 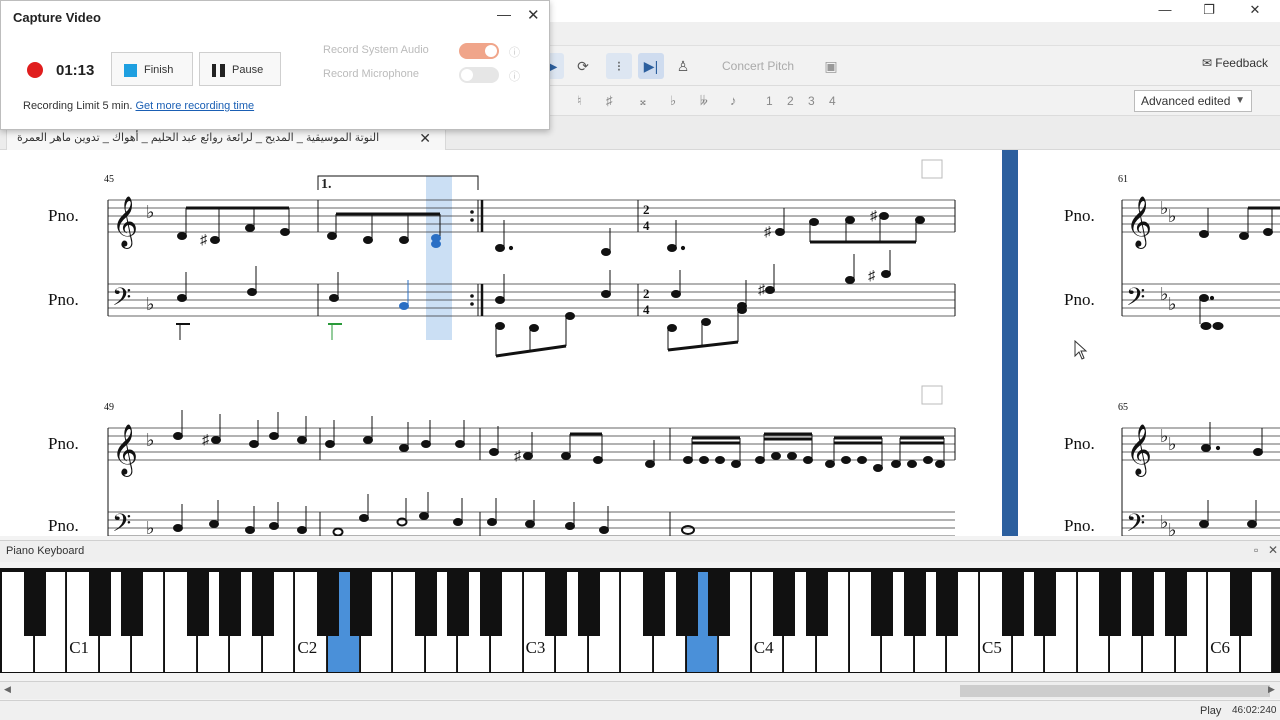 I want to click on microphone-toggle, so click(x=479, y=75).